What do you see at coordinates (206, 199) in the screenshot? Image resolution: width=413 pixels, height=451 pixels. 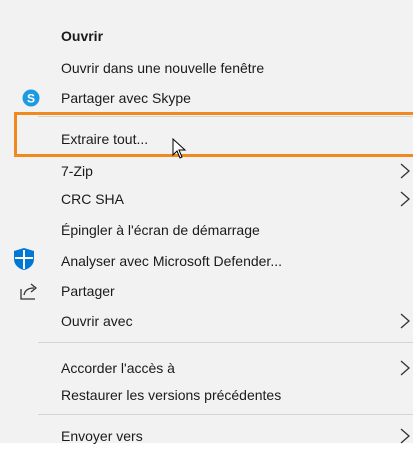 I see `menu-item-crc-sha: CRC SHA` at bounding box center [206, 199].